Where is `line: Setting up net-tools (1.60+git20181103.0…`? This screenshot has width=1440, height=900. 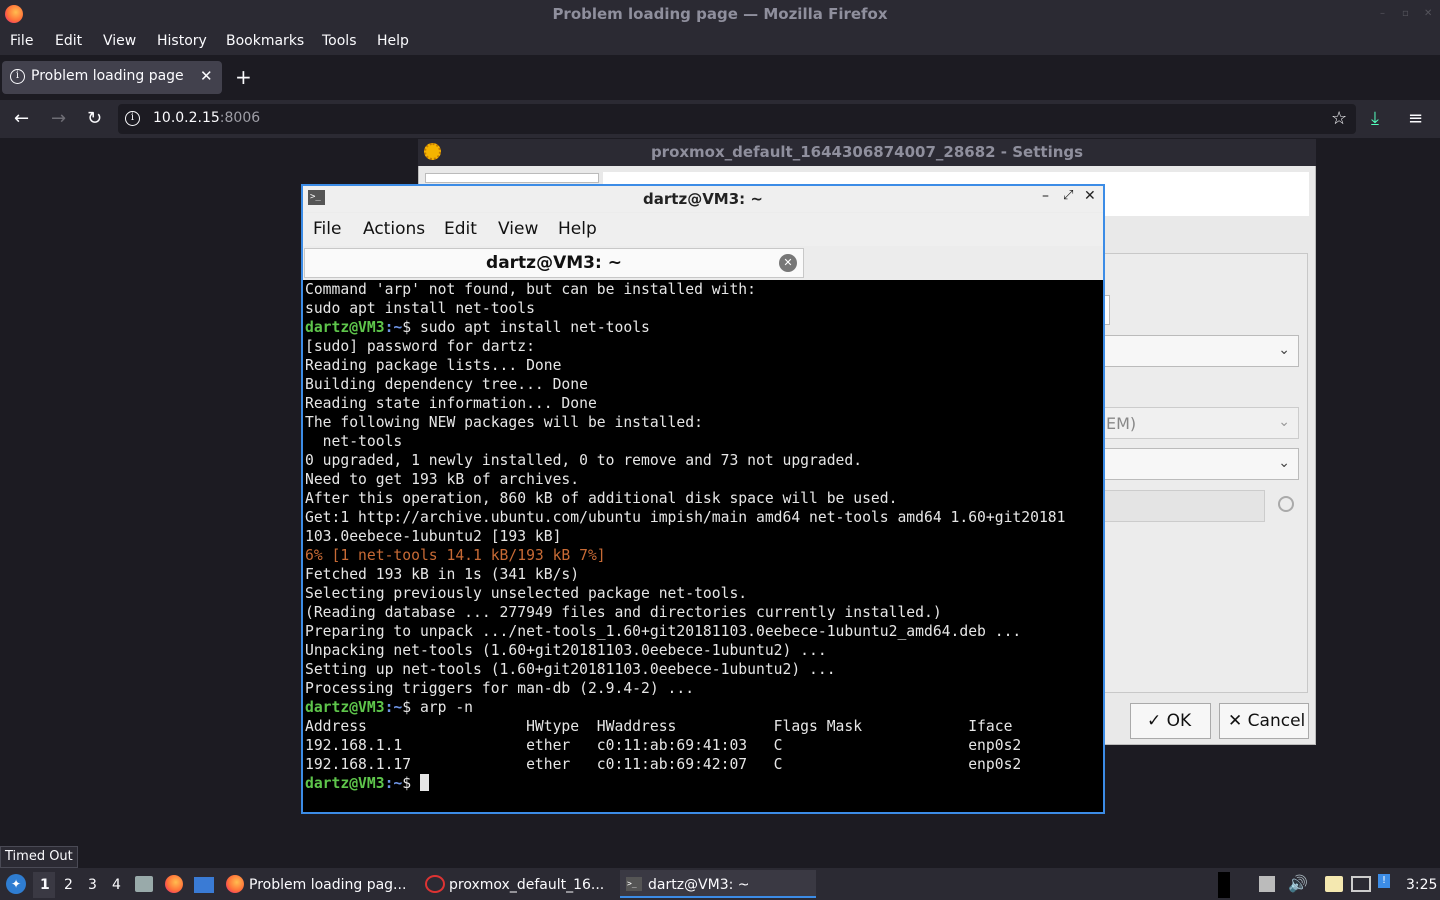 line: Setting up net-tools (1.60+git20181103.0… is located at coordinates (570, 669).